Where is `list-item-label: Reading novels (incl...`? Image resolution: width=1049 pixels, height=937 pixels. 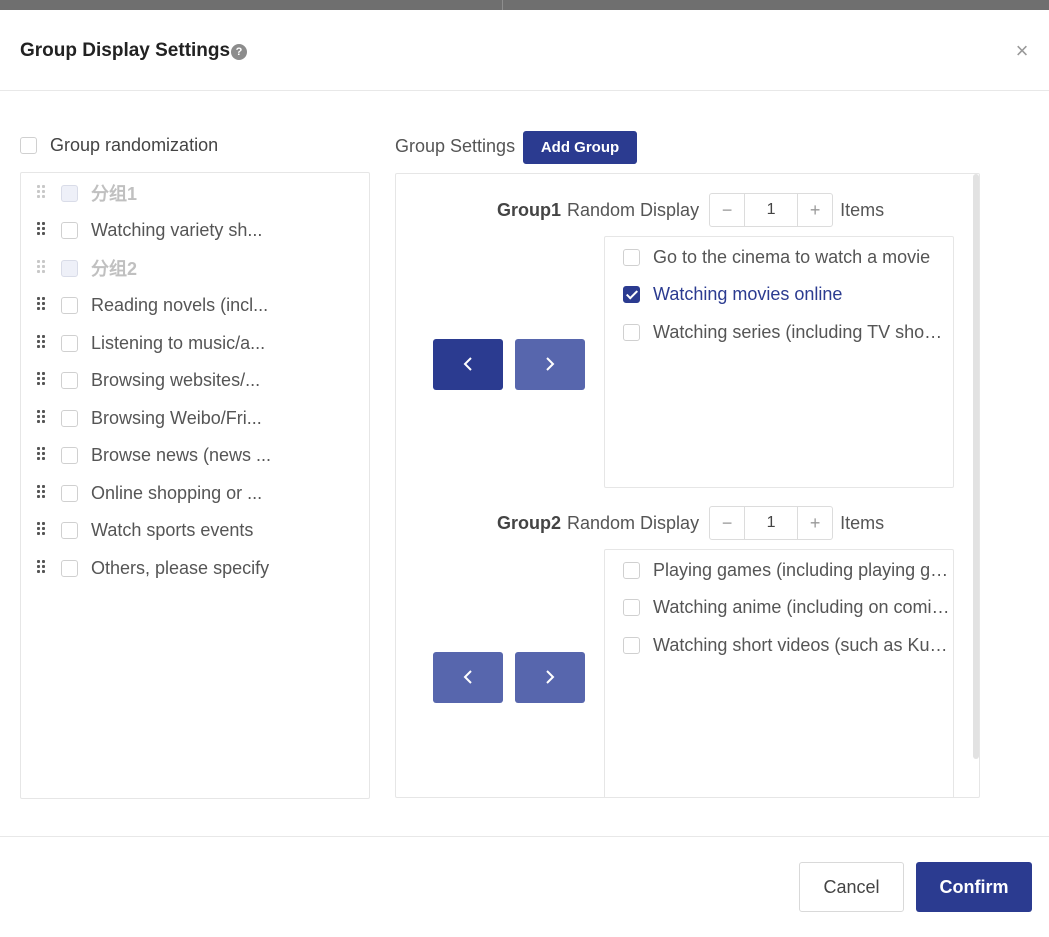 list-item-label: Reading novels (incl... is located at coordinates (180, 304).